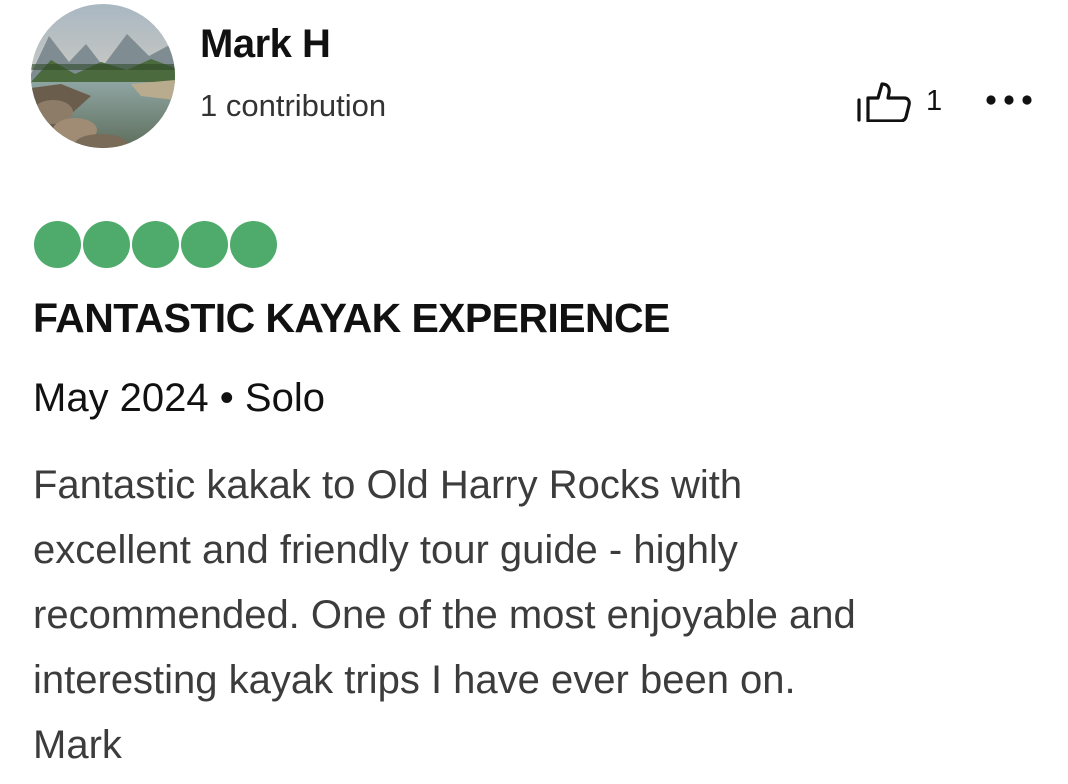  Describe the element at coordinates (884, 102) in the screenshot. I see `thumbs-up-icon` at that location.